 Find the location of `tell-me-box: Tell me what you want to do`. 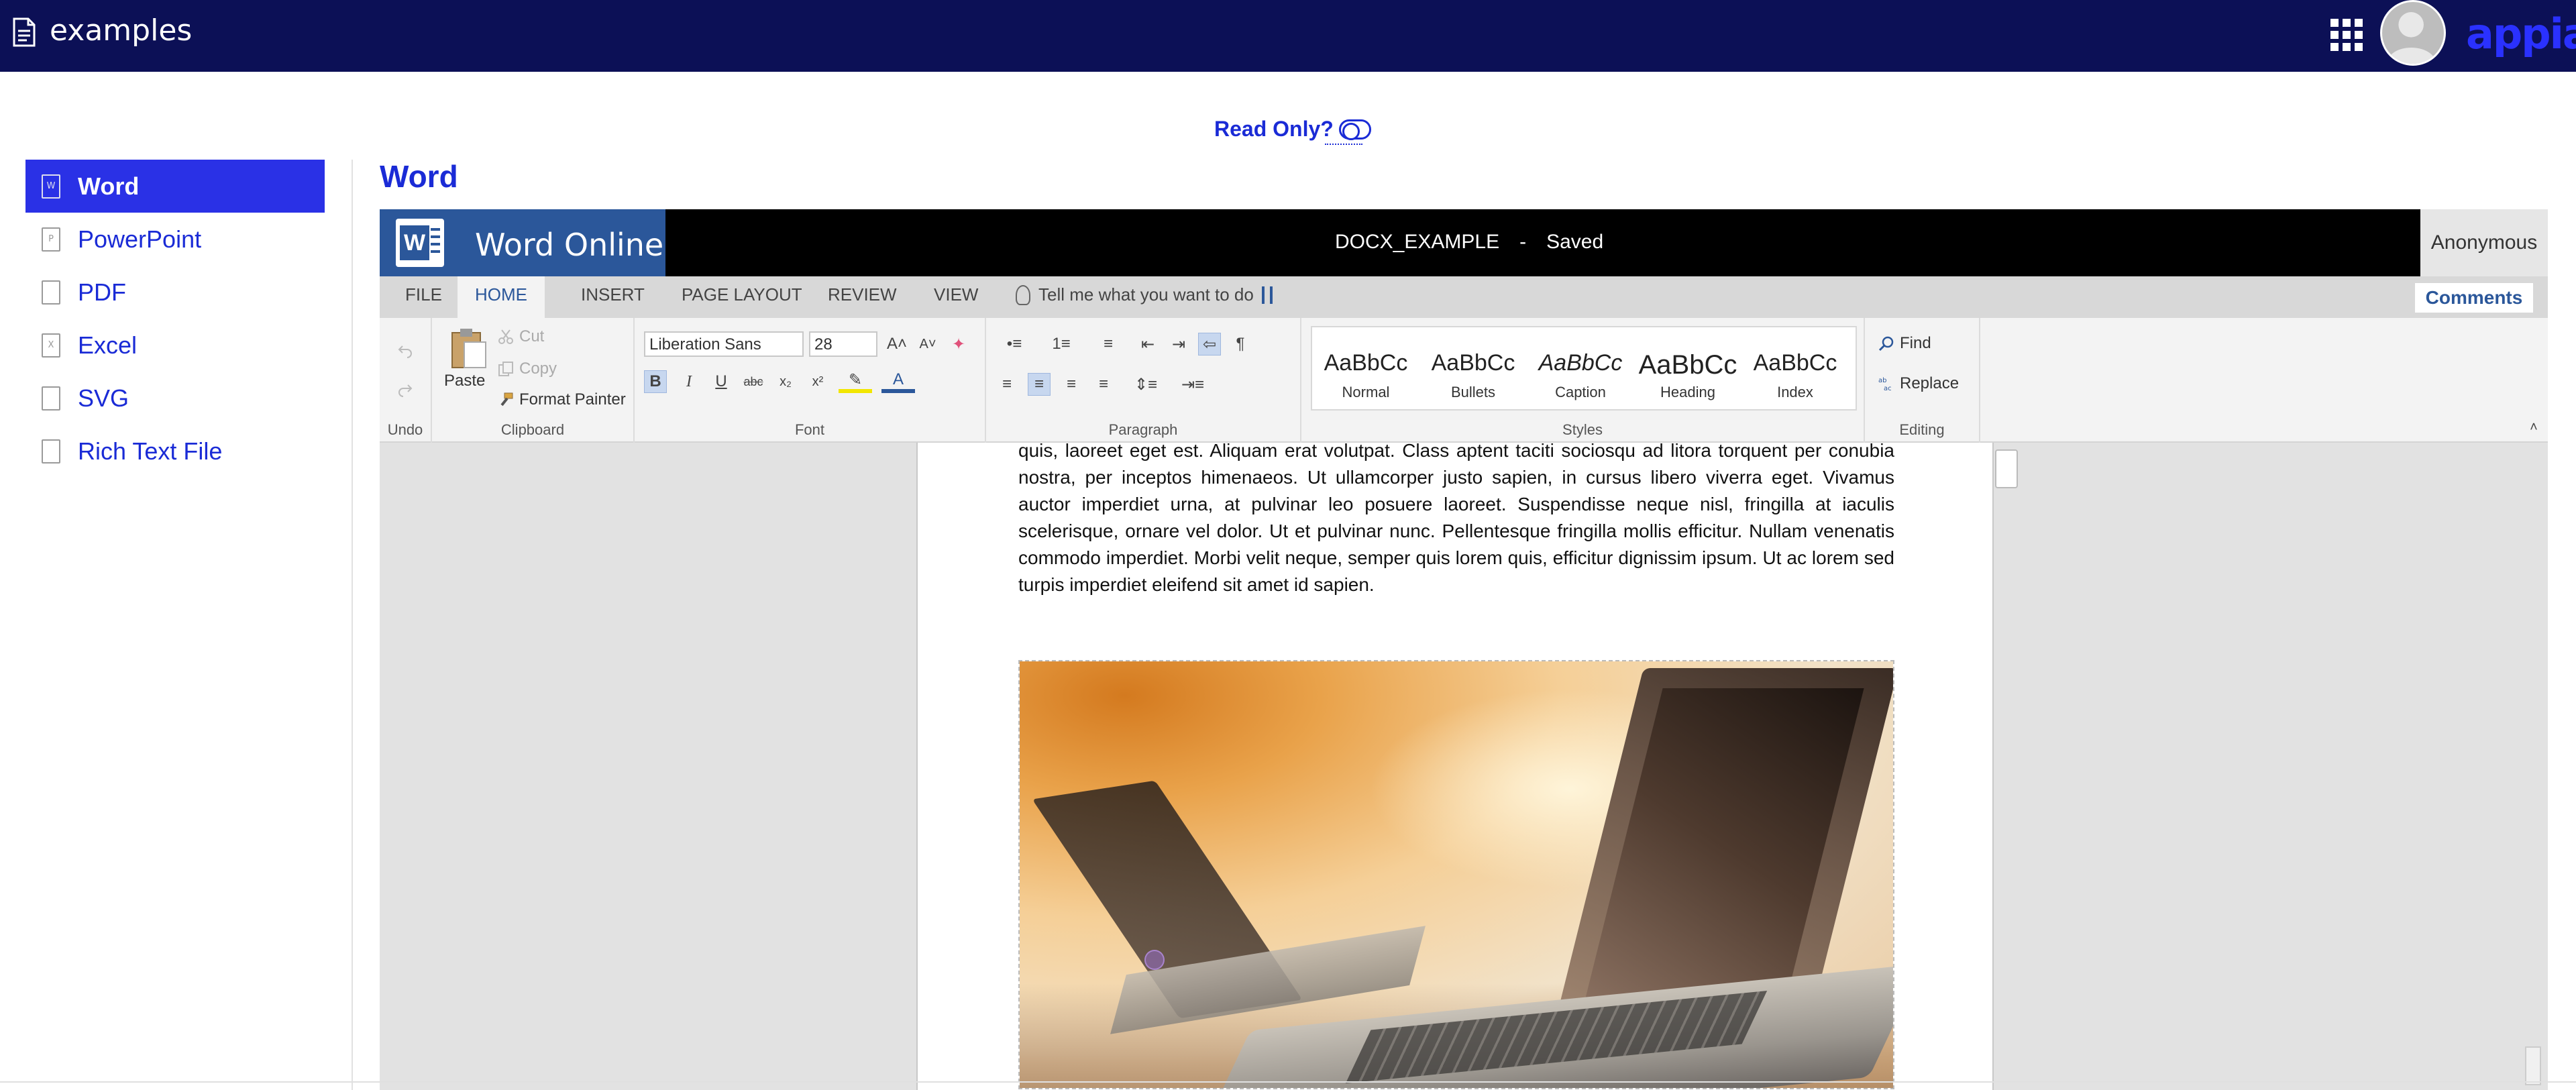

tell-me-box: Tell me what you want to do is located at coordinates (1144, 295).